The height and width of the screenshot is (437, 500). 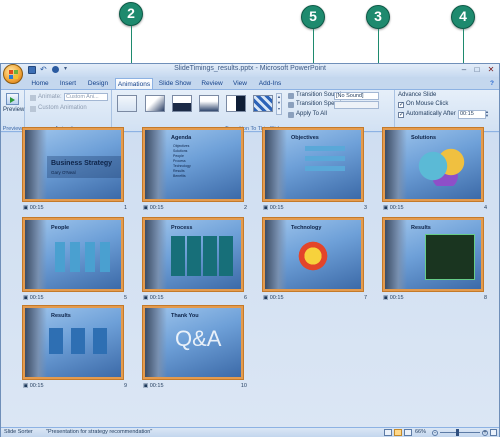 What do you see at coordinates (60, 228) in the screenshot?
I see `slide-title: People` at bounding box center [60, 228].